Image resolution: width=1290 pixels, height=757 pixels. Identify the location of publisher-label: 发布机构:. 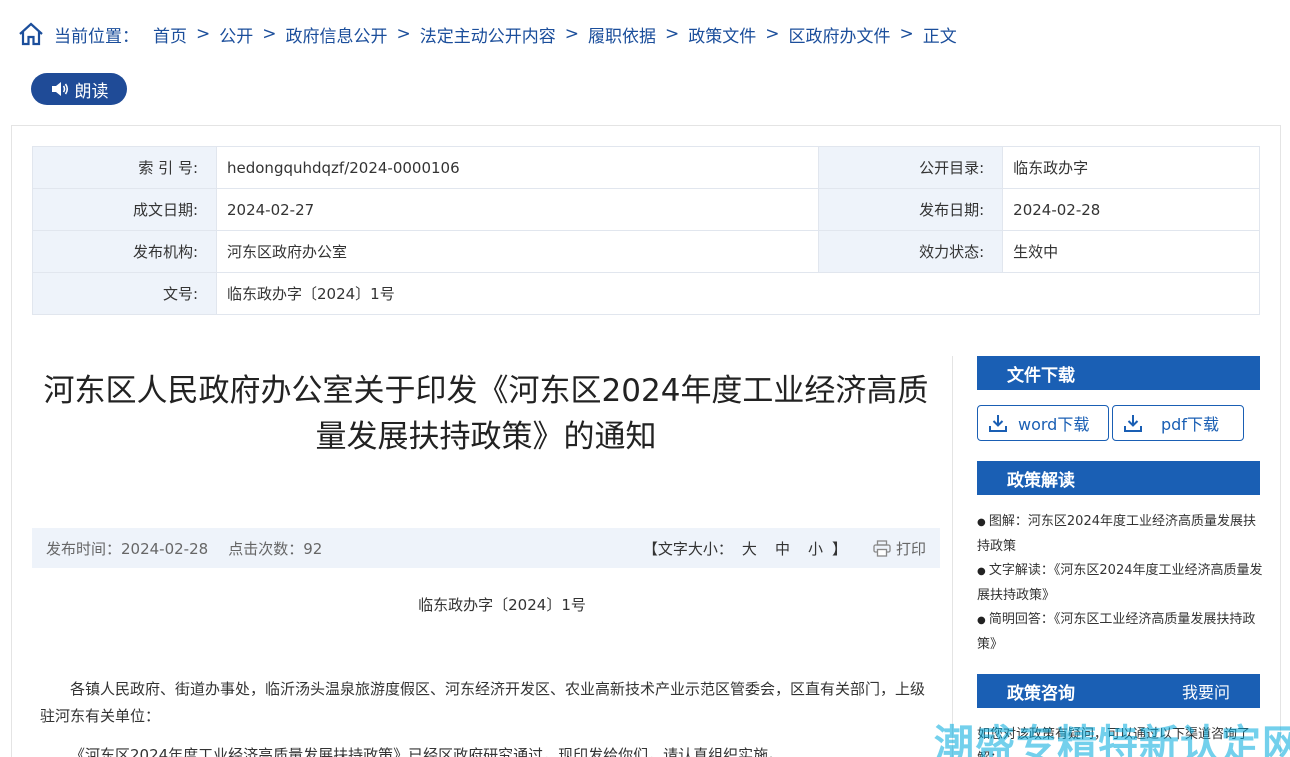
(124, 251).